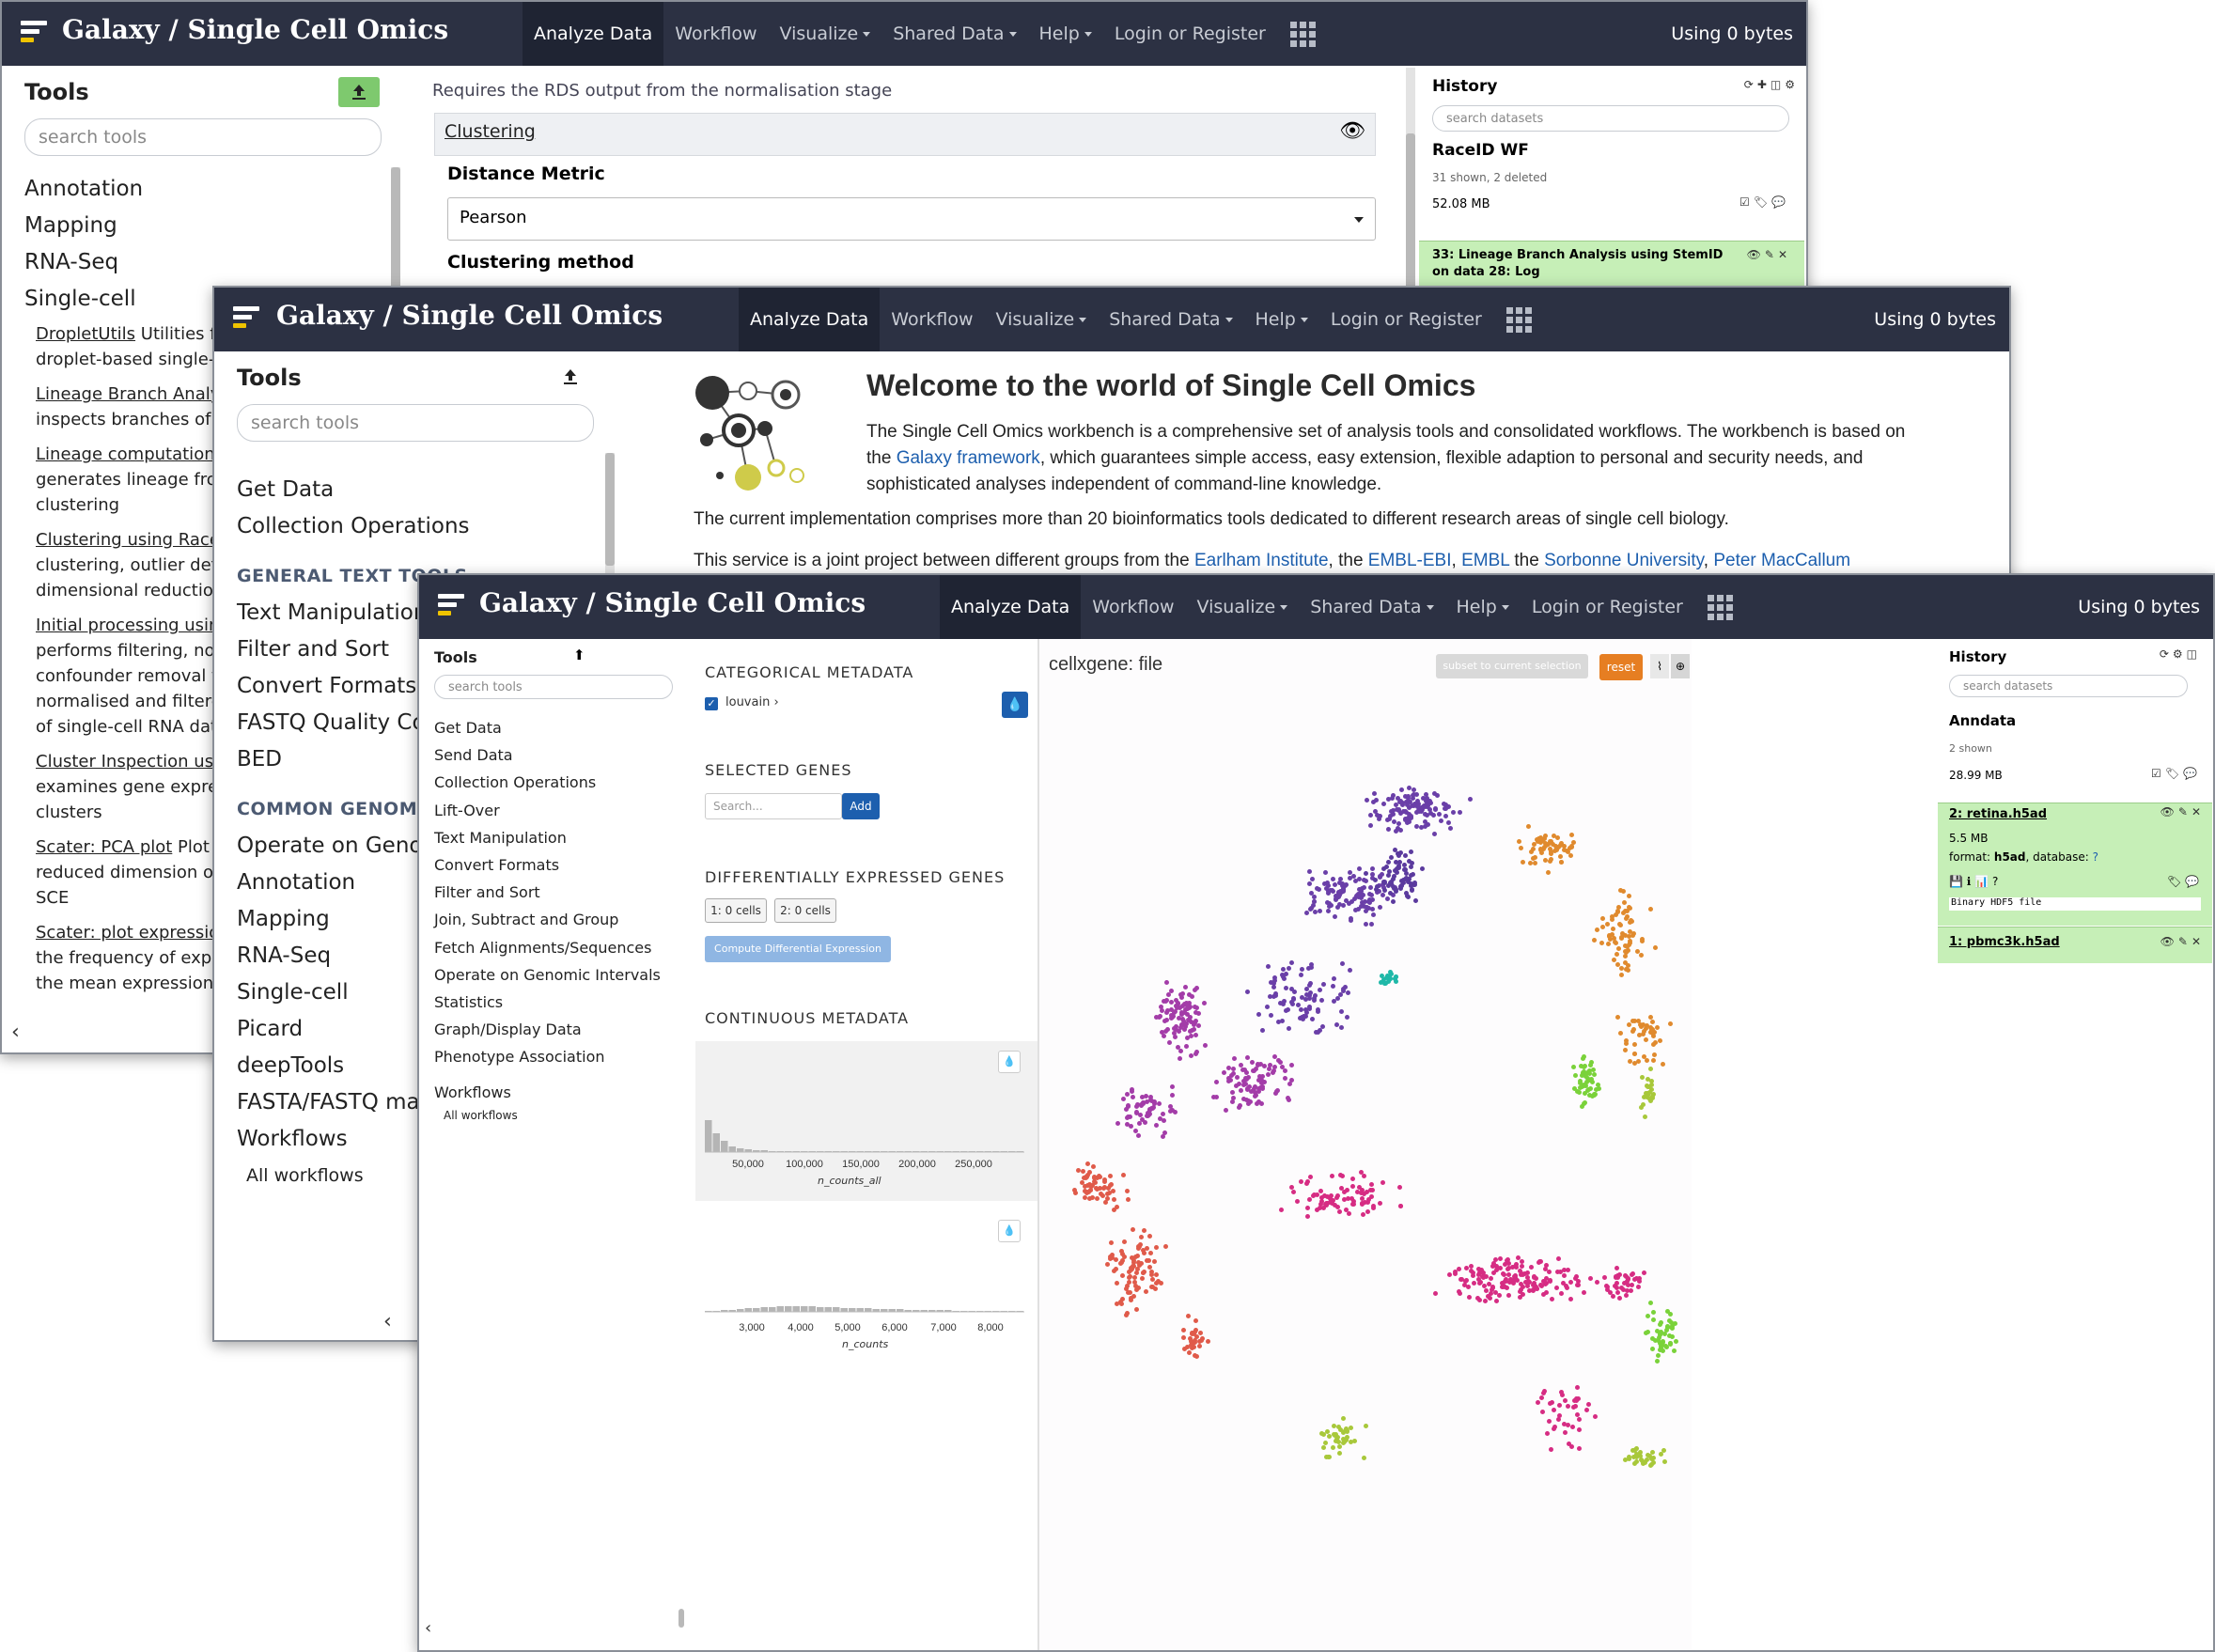 This screenshot has height=1652, width=2215. I want to click on embl-link: EMBL, so click(1485, 560).